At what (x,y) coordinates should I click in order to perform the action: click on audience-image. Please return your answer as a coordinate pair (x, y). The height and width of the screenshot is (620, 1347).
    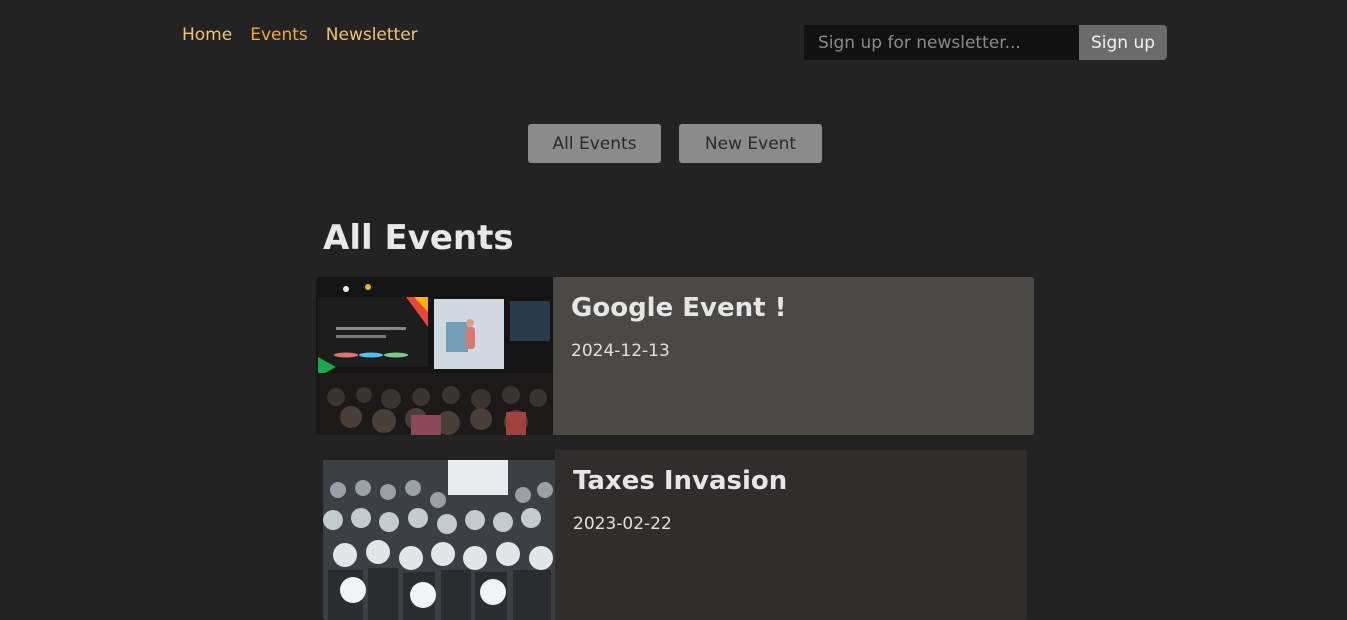
    Looking at the image, I should click on (439, 535).